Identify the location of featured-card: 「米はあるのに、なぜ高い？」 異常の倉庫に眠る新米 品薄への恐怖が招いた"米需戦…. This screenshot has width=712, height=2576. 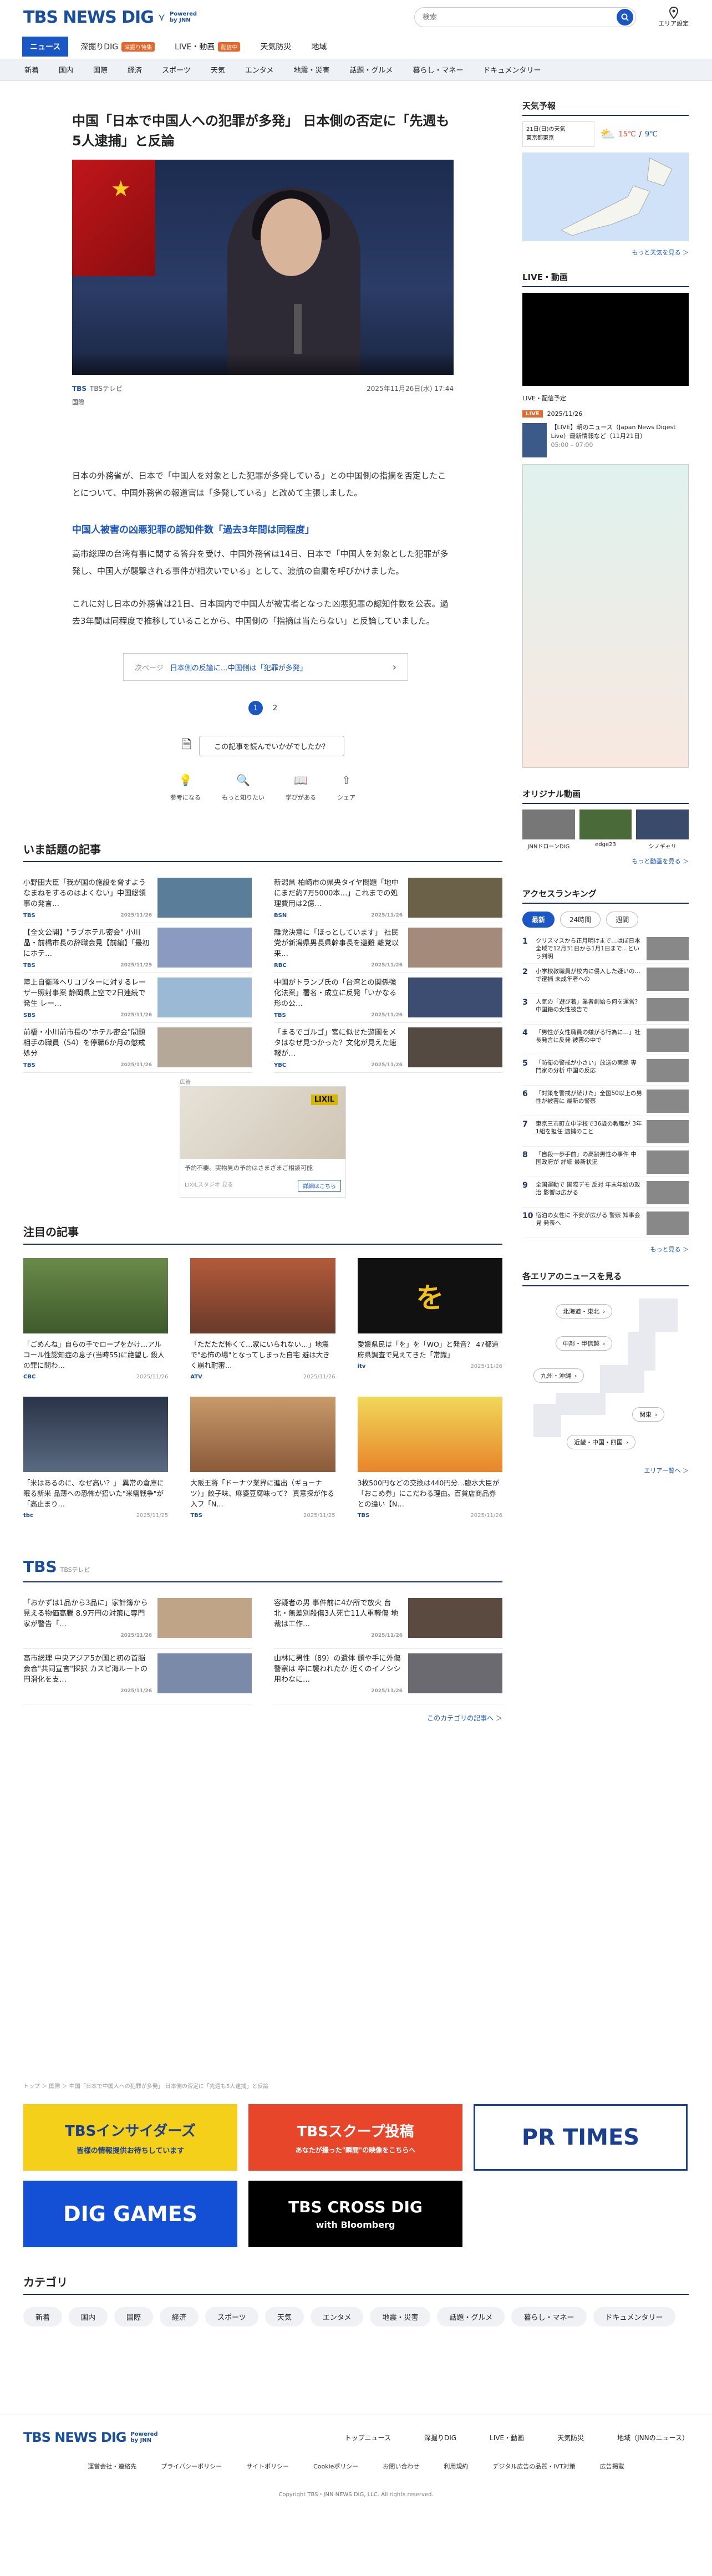
(96, 1458).